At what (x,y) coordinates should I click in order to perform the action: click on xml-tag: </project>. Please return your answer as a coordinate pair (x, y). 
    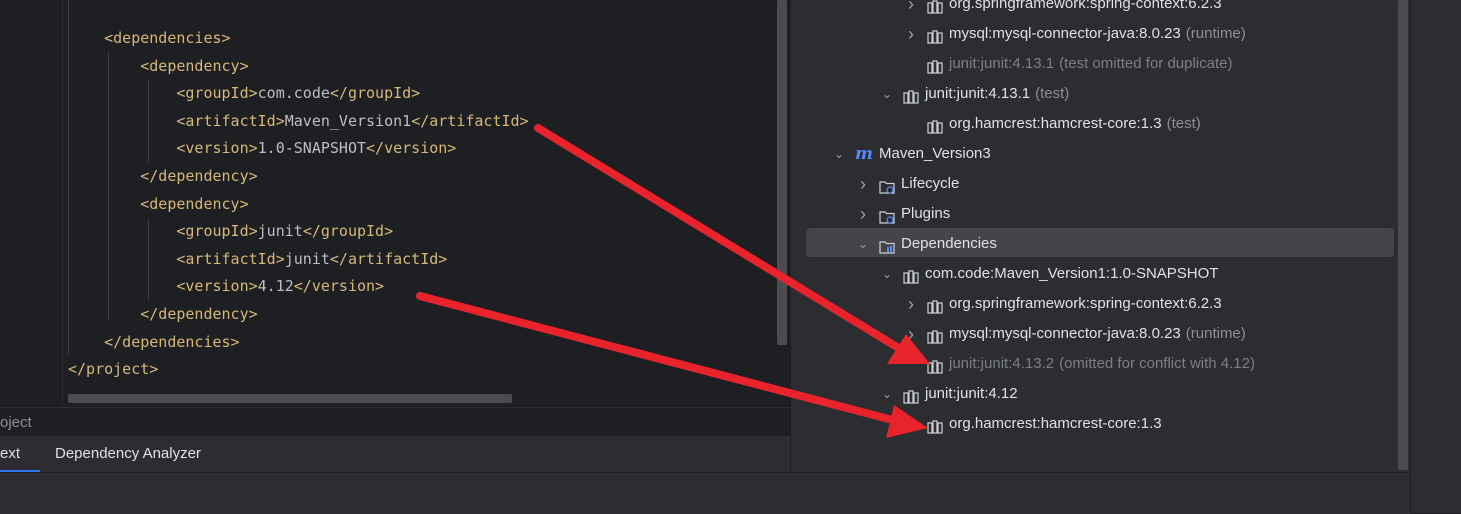
    Looking at the image, I should click on (113, 369).